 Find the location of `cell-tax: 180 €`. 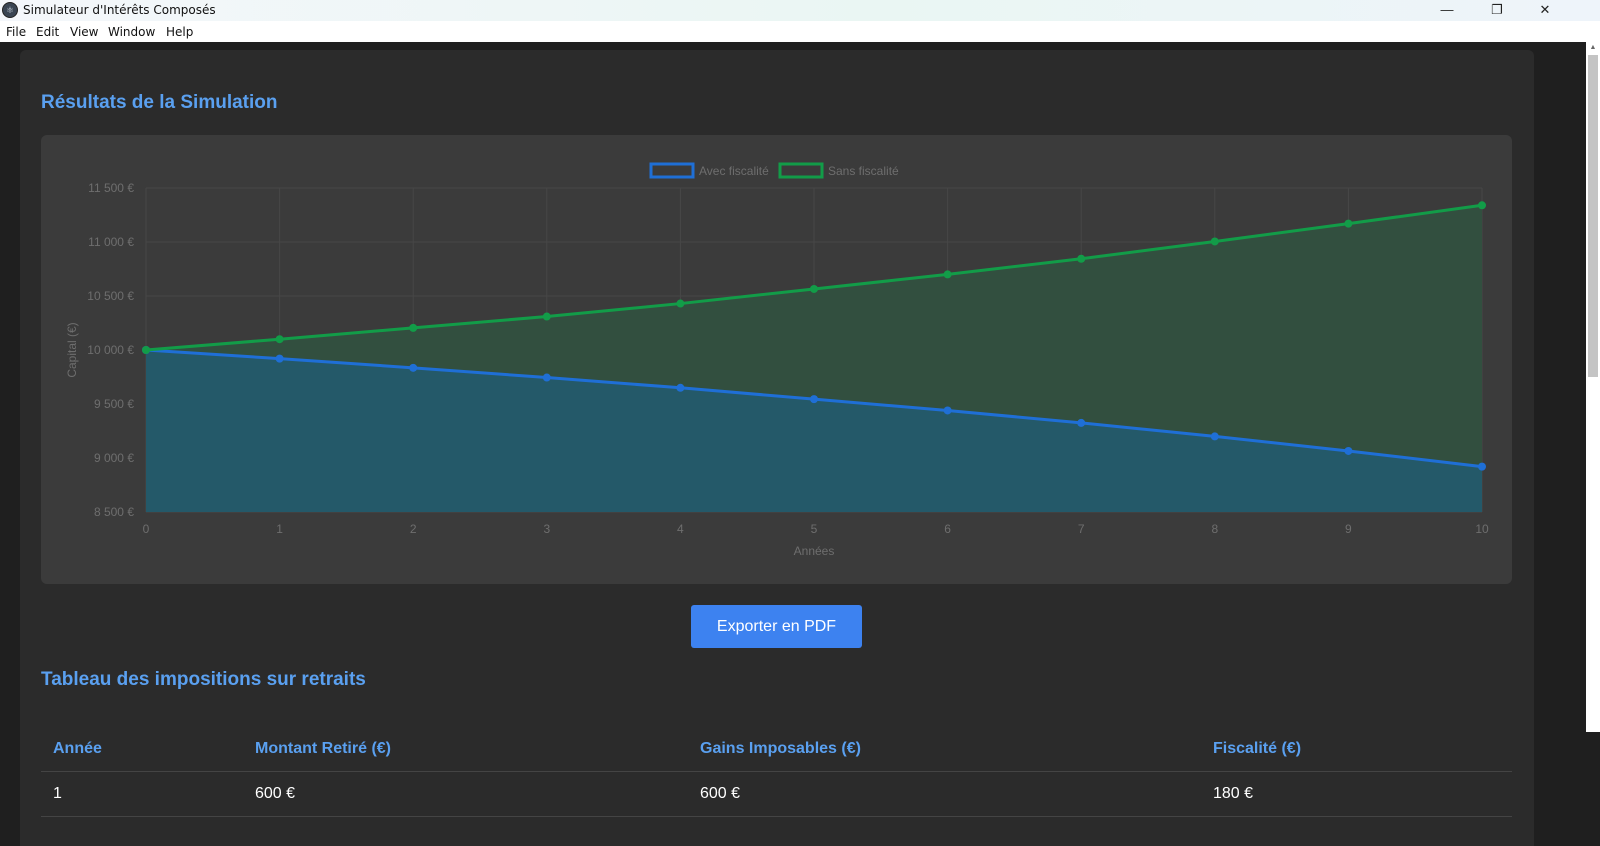

cell-tax: 180 € is located at coordinates (1233, 793).